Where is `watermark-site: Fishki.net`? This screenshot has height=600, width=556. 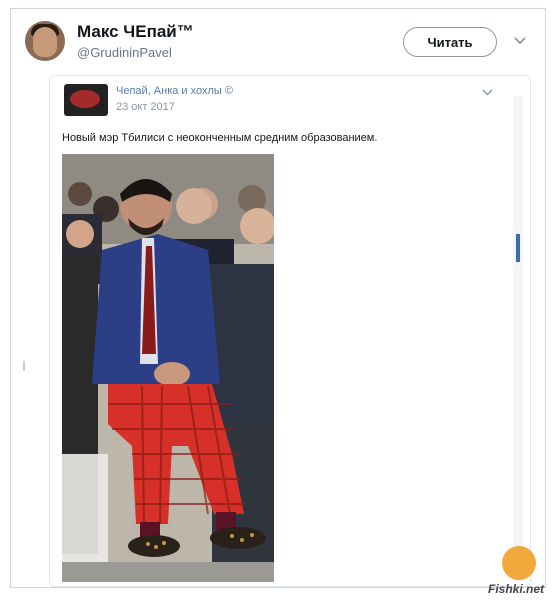
watermark-site: Fishki.net is located at coordinates (516, 589).